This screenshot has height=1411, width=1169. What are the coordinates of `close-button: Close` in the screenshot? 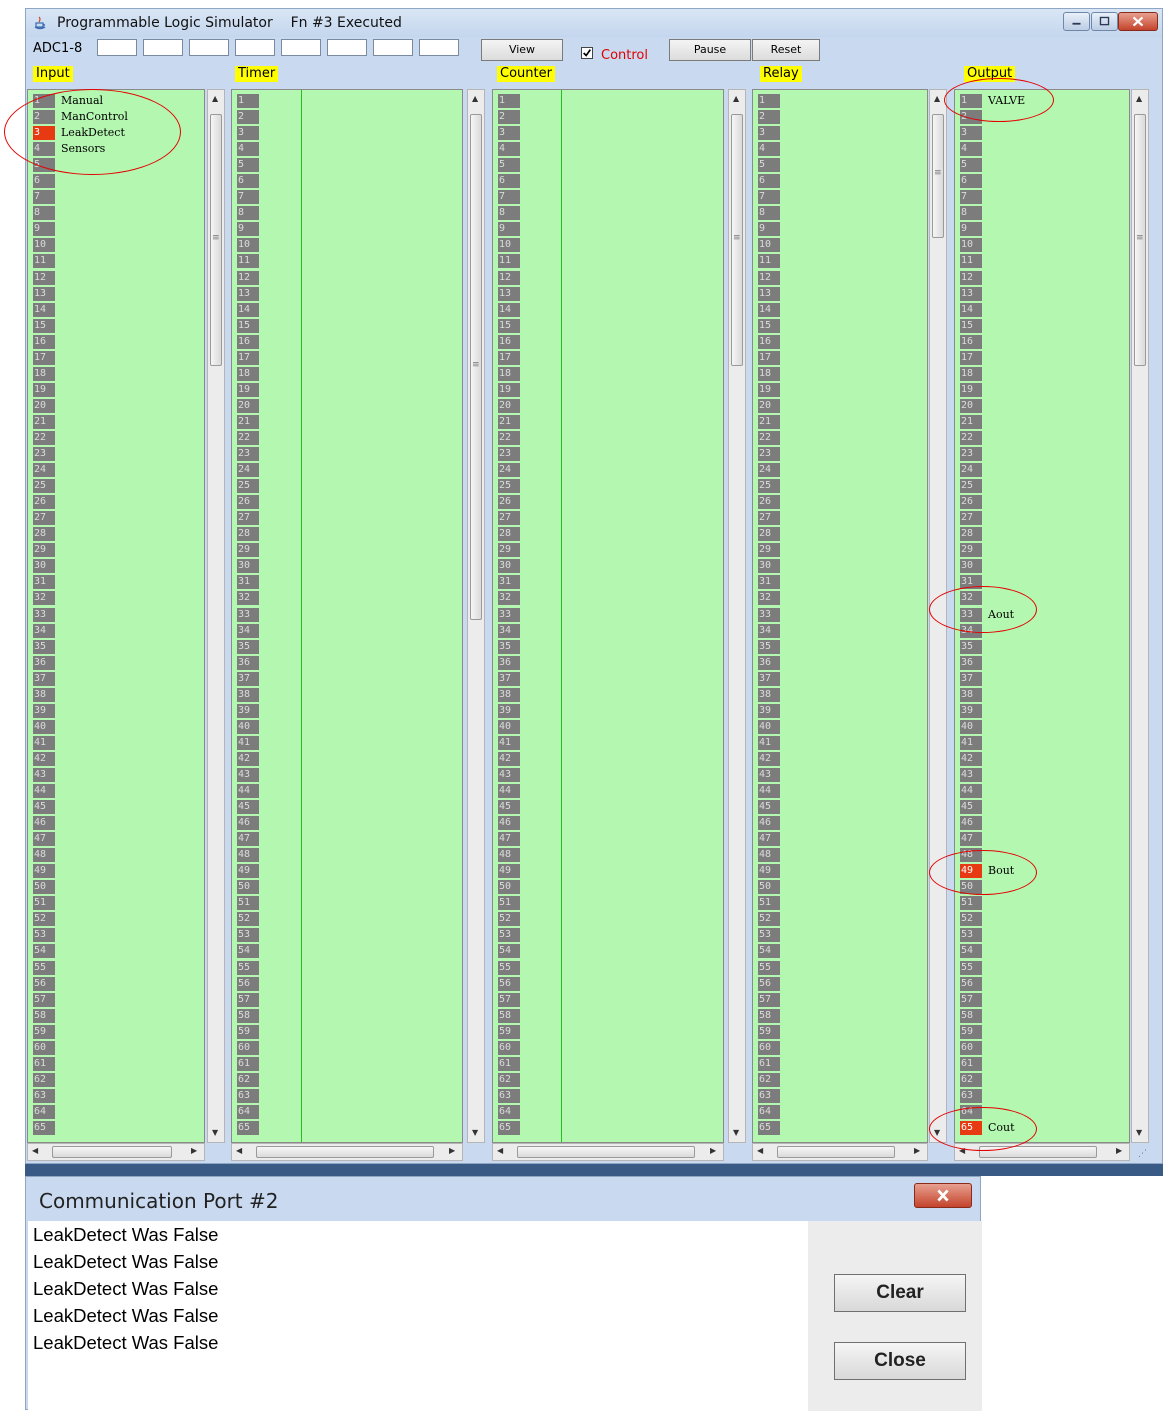 It's located at (900, 1361).